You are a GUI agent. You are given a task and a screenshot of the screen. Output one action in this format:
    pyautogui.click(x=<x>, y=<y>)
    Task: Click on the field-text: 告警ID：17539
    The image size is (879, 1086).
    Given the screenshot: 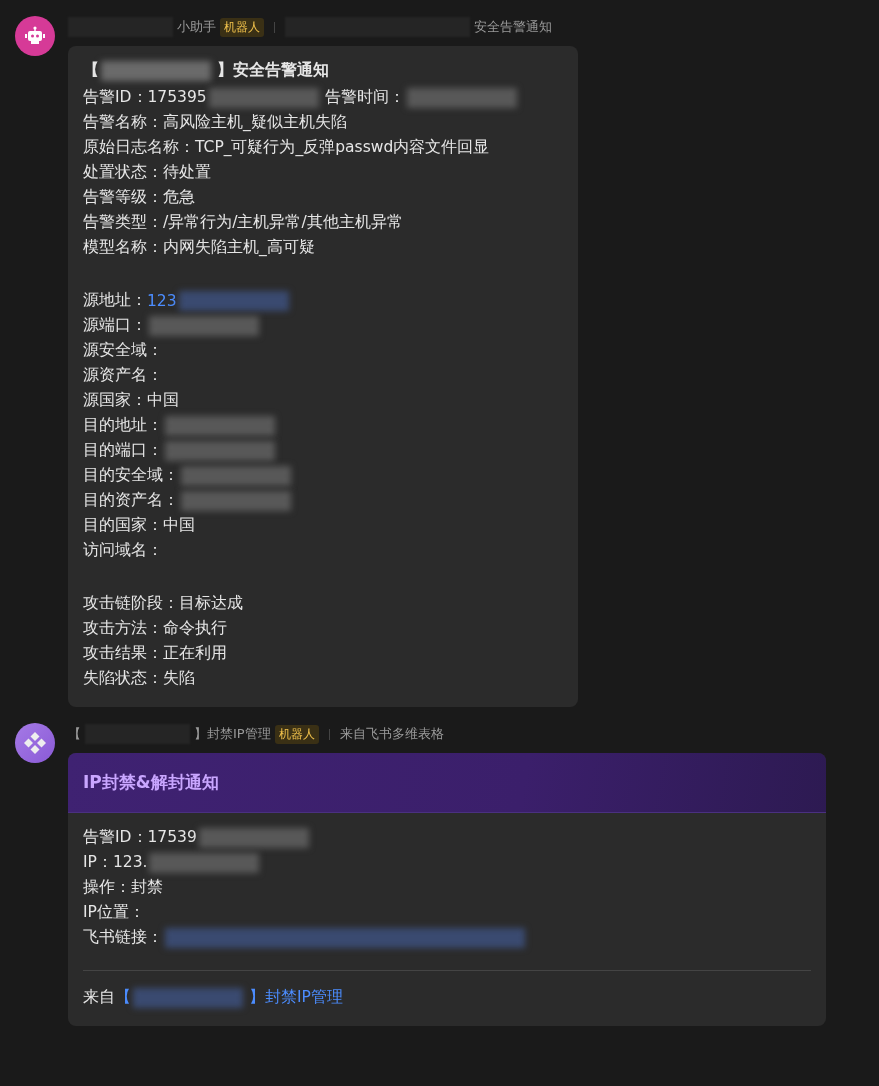 What is the action you would take?
    pyautogui.click(x=140, y=837)
    